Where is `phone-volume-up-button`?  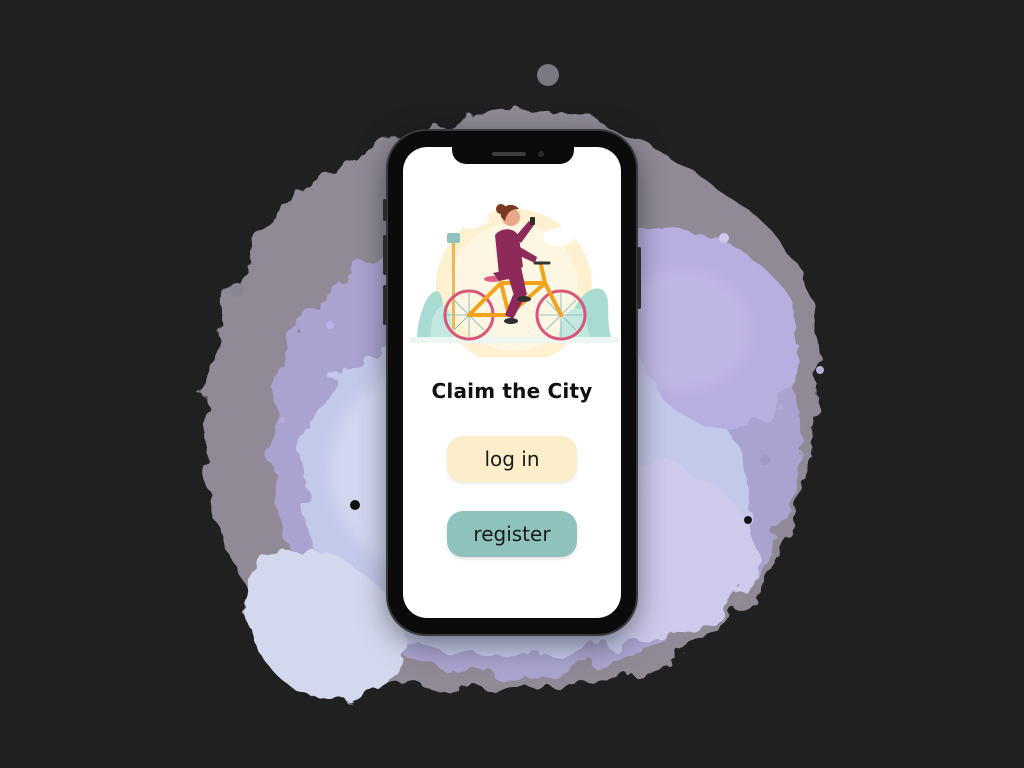 phone-volume-up-button is located at coordinates (385, 255).